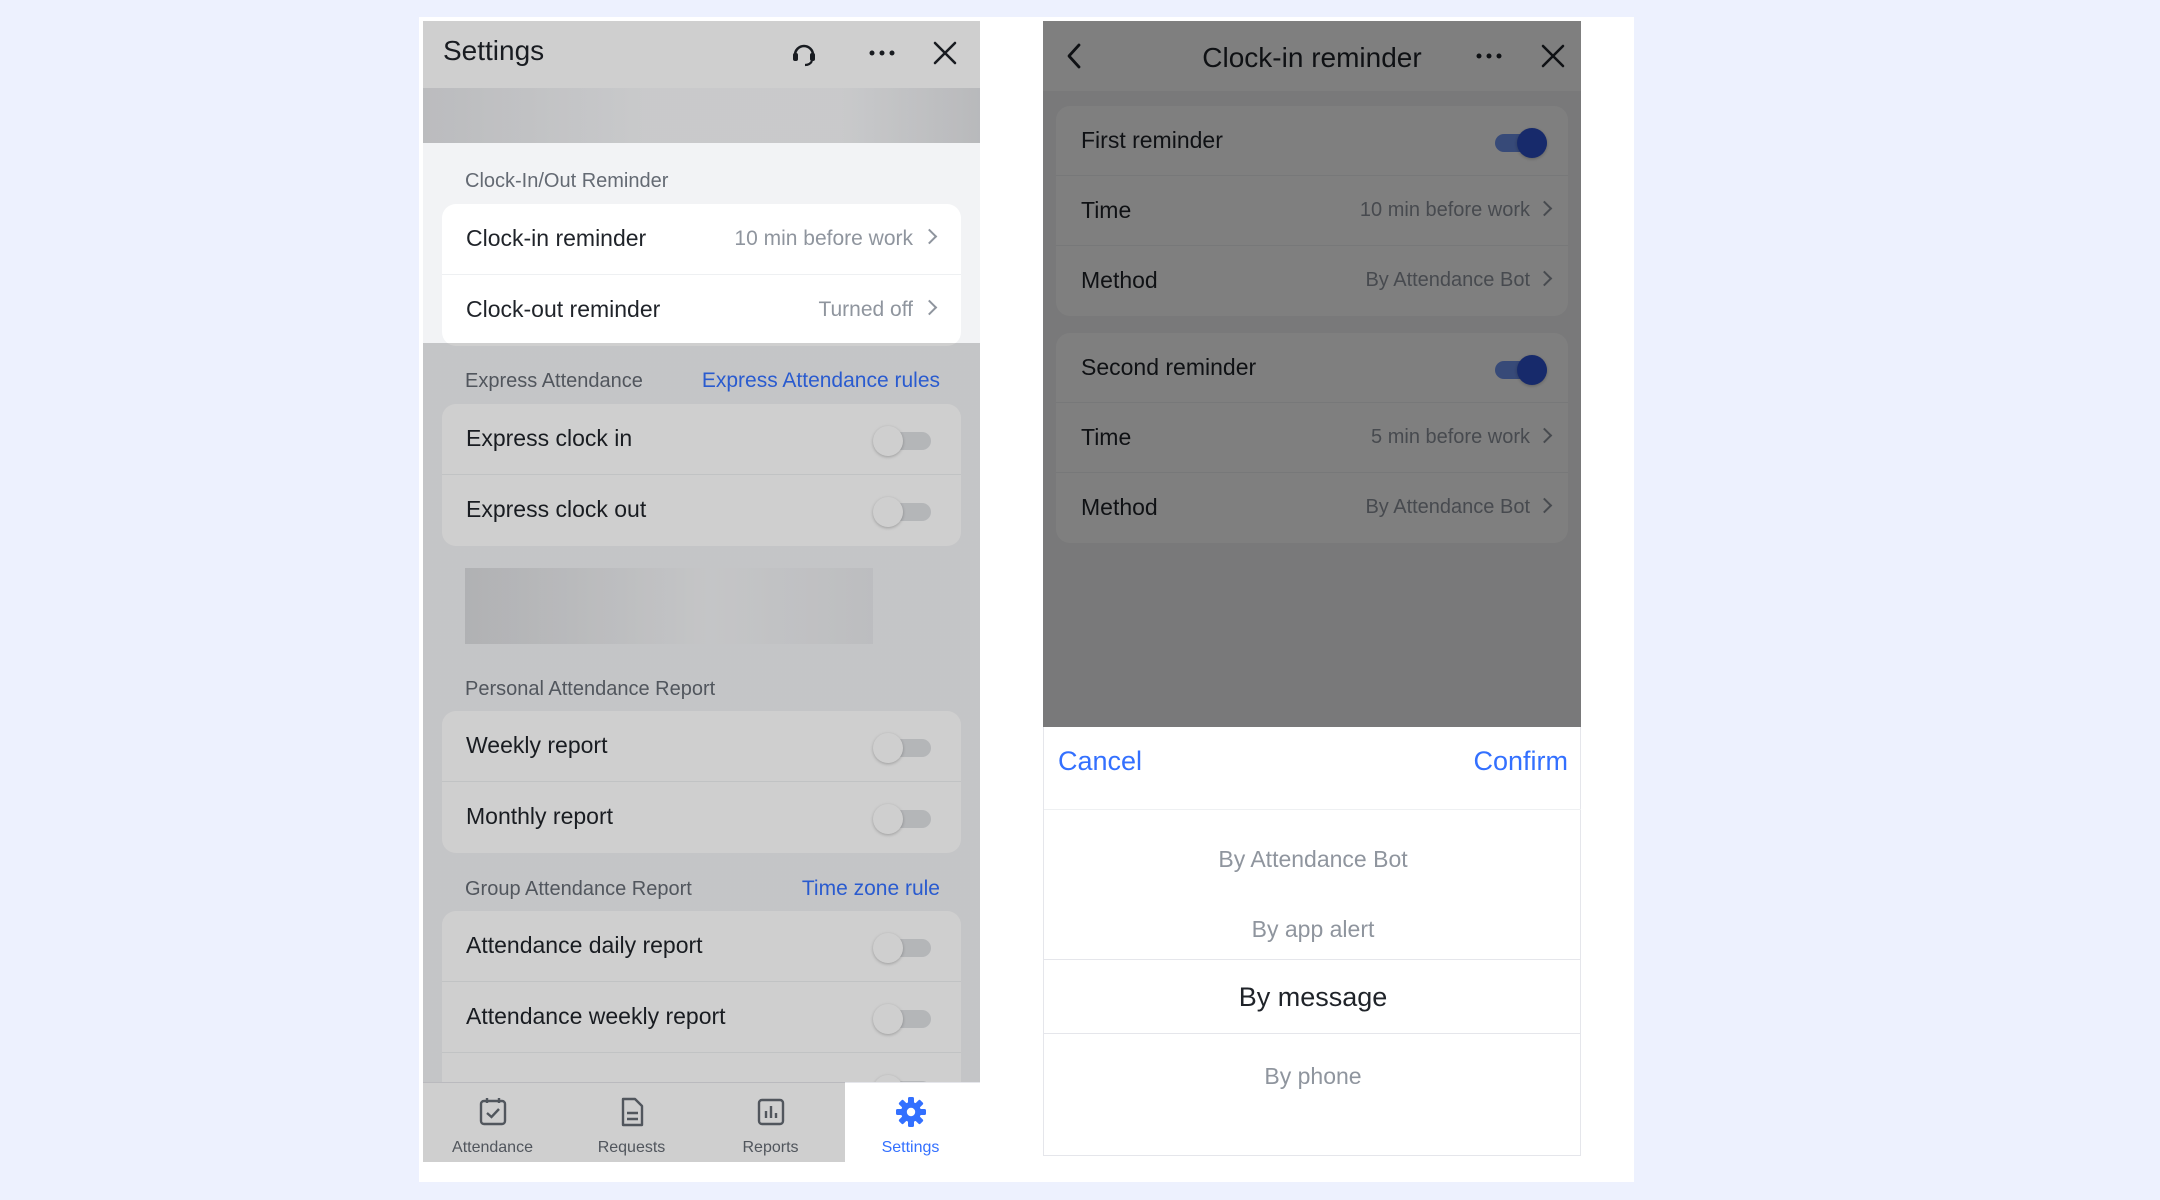 This screenshot has height=1200, width=2160. What do you see at coordinates (701, 54) in the screenshot?
I see `settings-header: Settings` at bounding box center [701, 54].